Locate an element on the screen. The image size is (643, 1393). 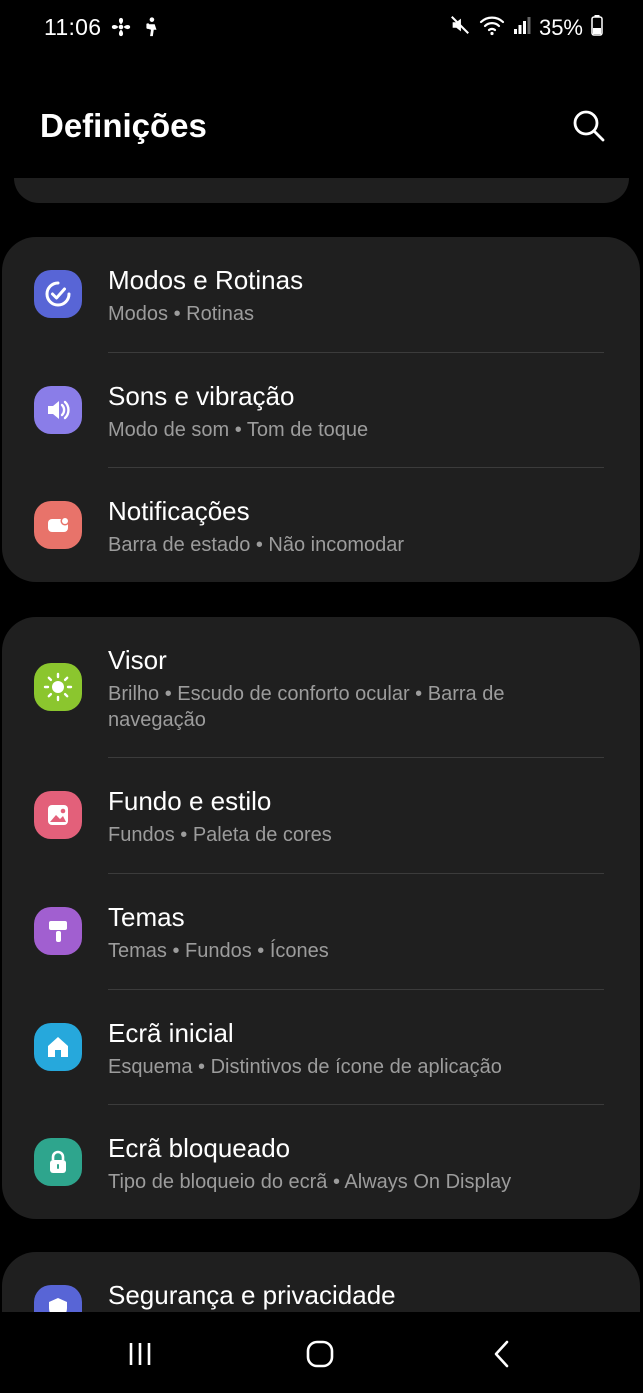
battery-icon is located at coordinates (597, 28).